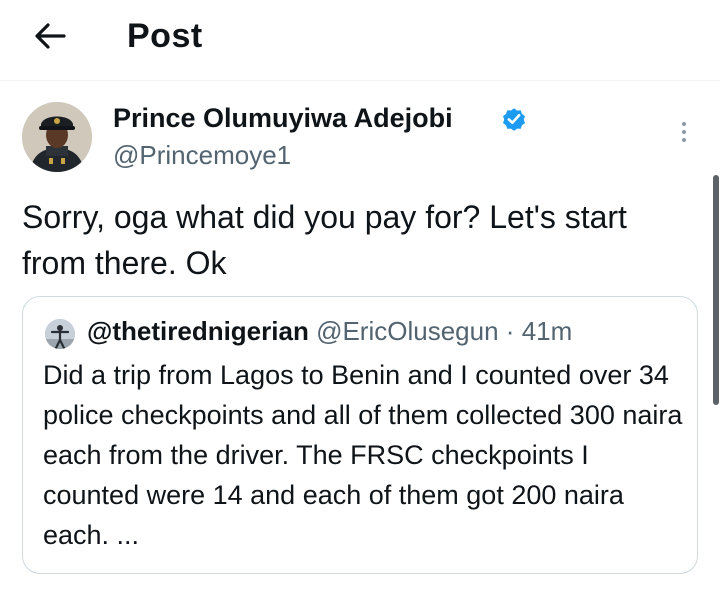 This screenshot has width=720, height=592. I want to click on top-bar: Post, so click(360, 40).